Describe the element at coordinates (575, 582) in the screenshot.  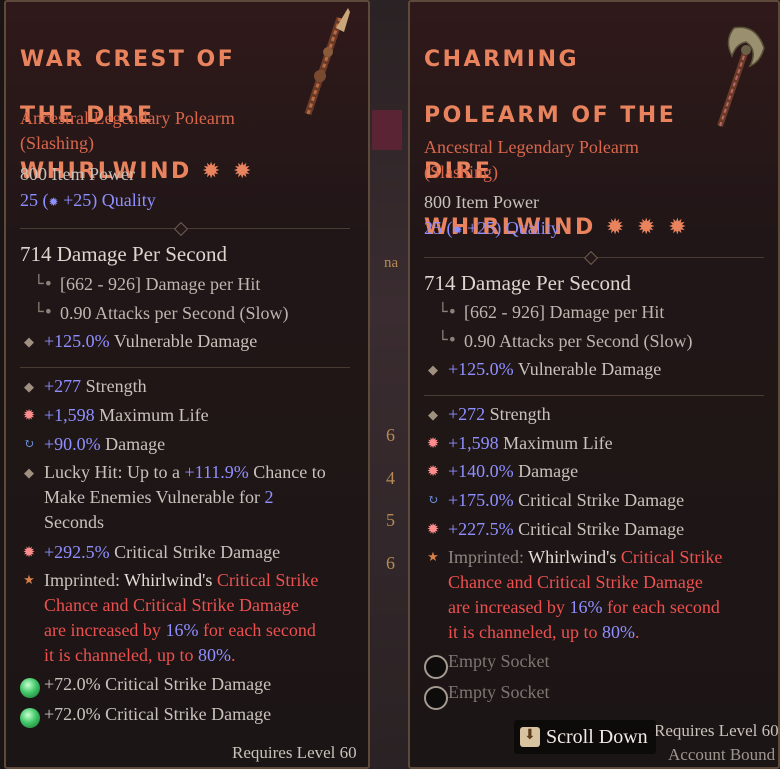
I see `imprint-text: Chance and Critical Strike Damage` at that location.